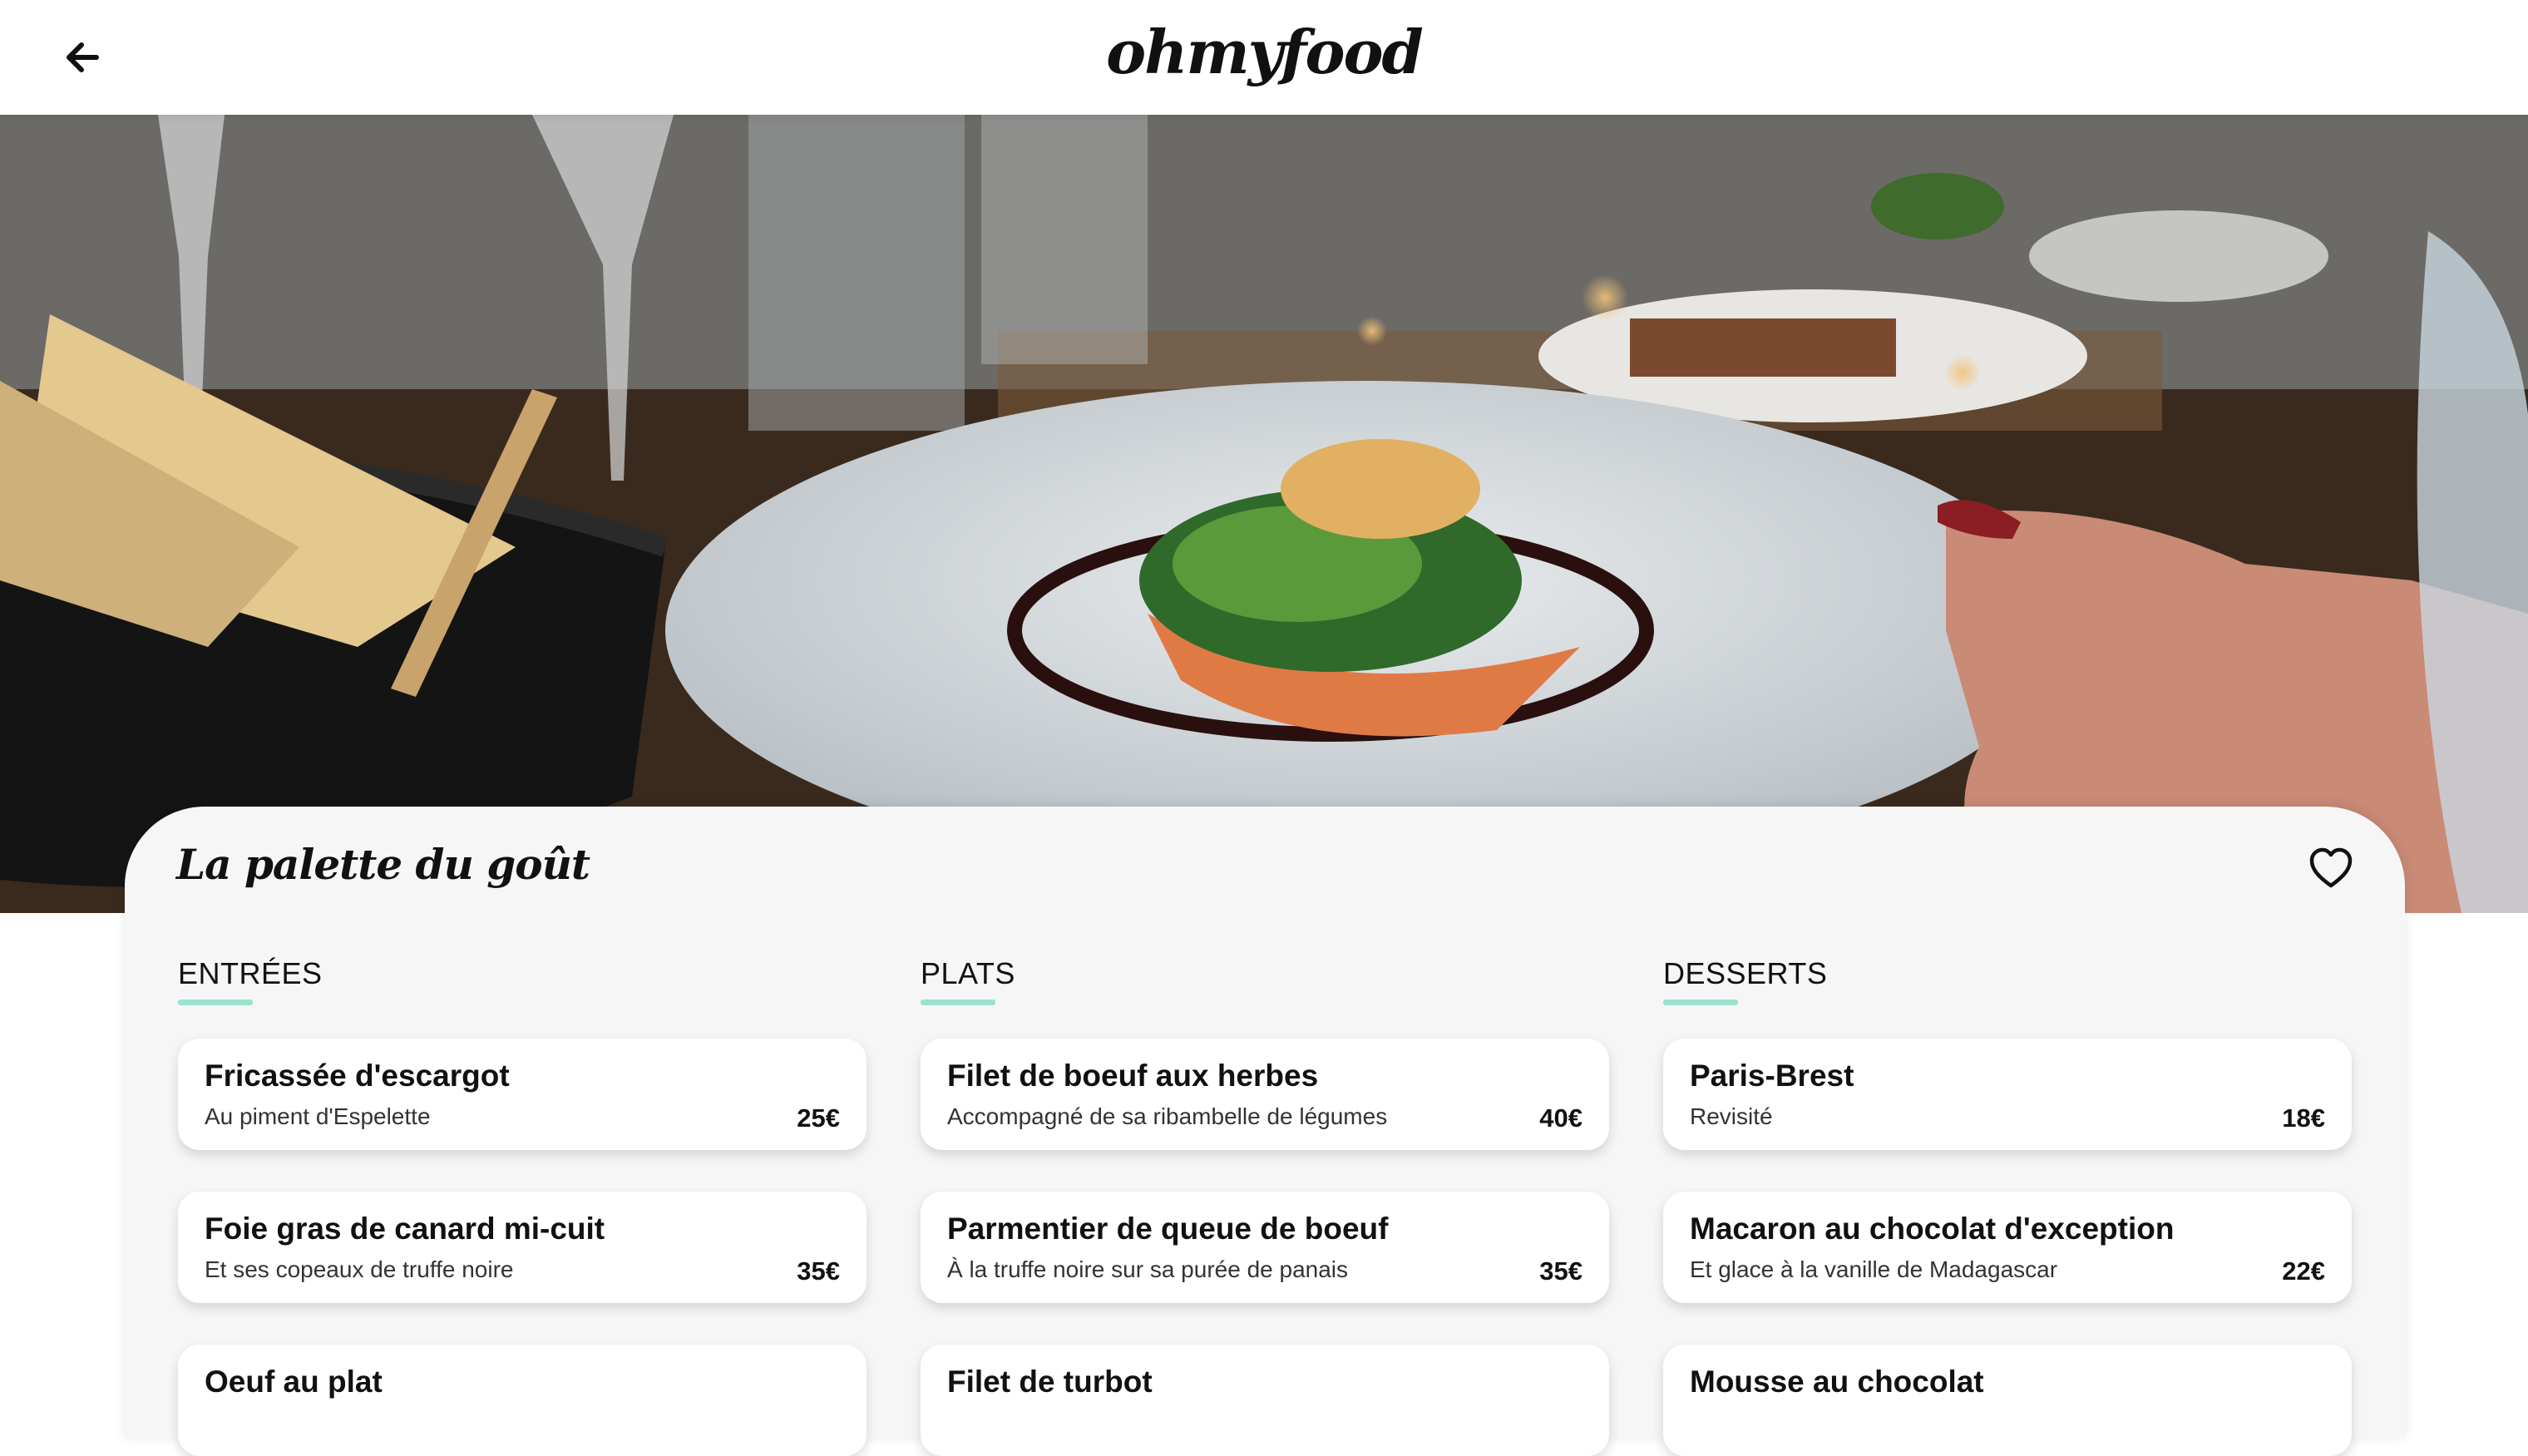 The height and width of the screenshot is (1456, 2528). What do you see at coordinates (1148, 1269) in the screenshot?
I see `dish-description: À la truffe noire sur sa purée de panais` at bounding box center [1148, 1269].